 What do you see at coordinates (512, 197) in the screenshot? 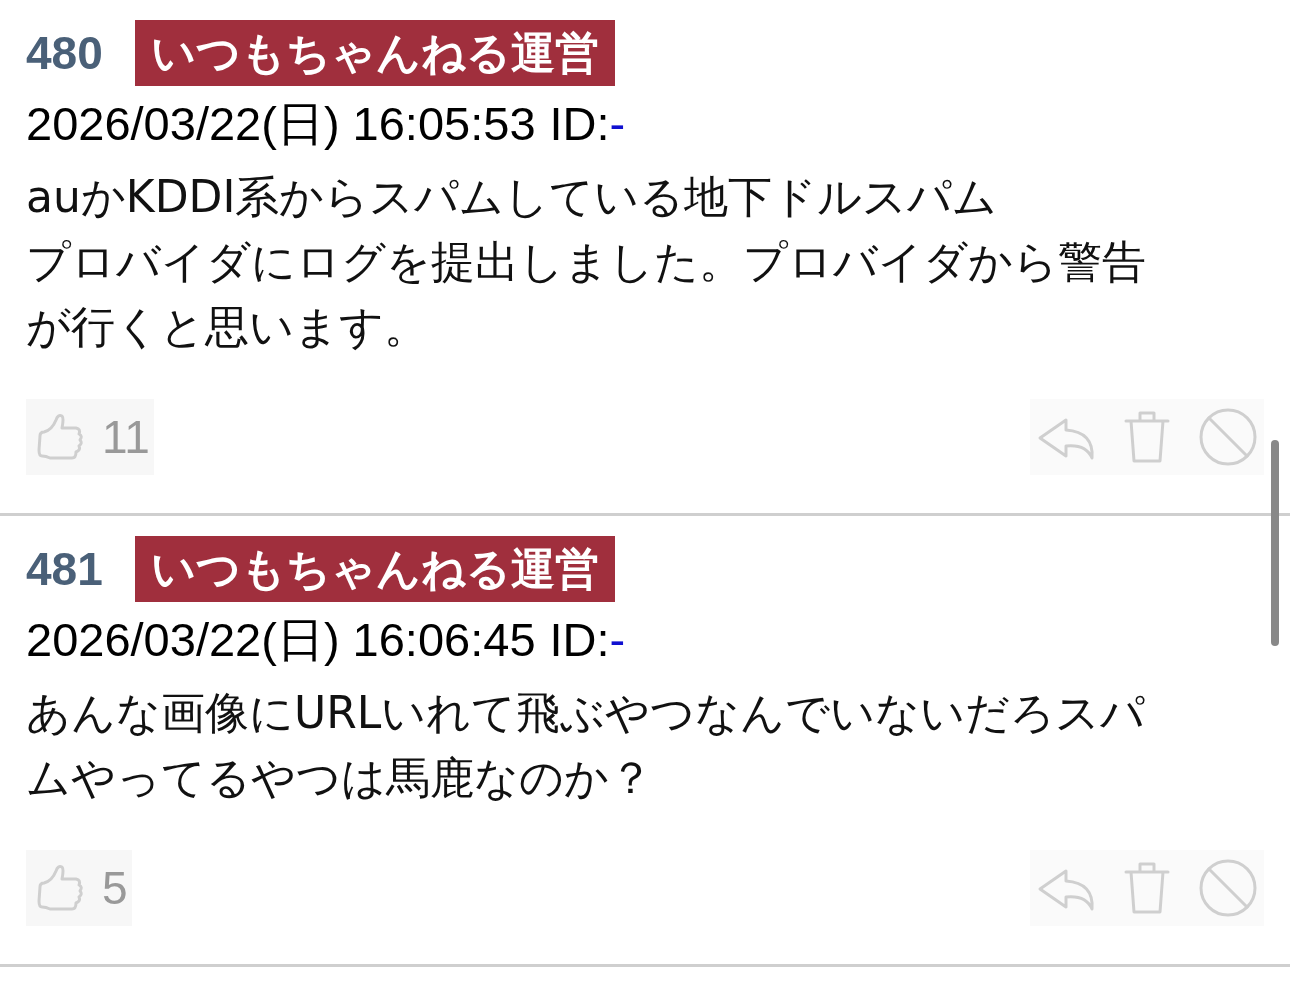
I see `post-text: auかKDDI系からスパムしている地下ドルスパム` at bounding box center [512, 197].